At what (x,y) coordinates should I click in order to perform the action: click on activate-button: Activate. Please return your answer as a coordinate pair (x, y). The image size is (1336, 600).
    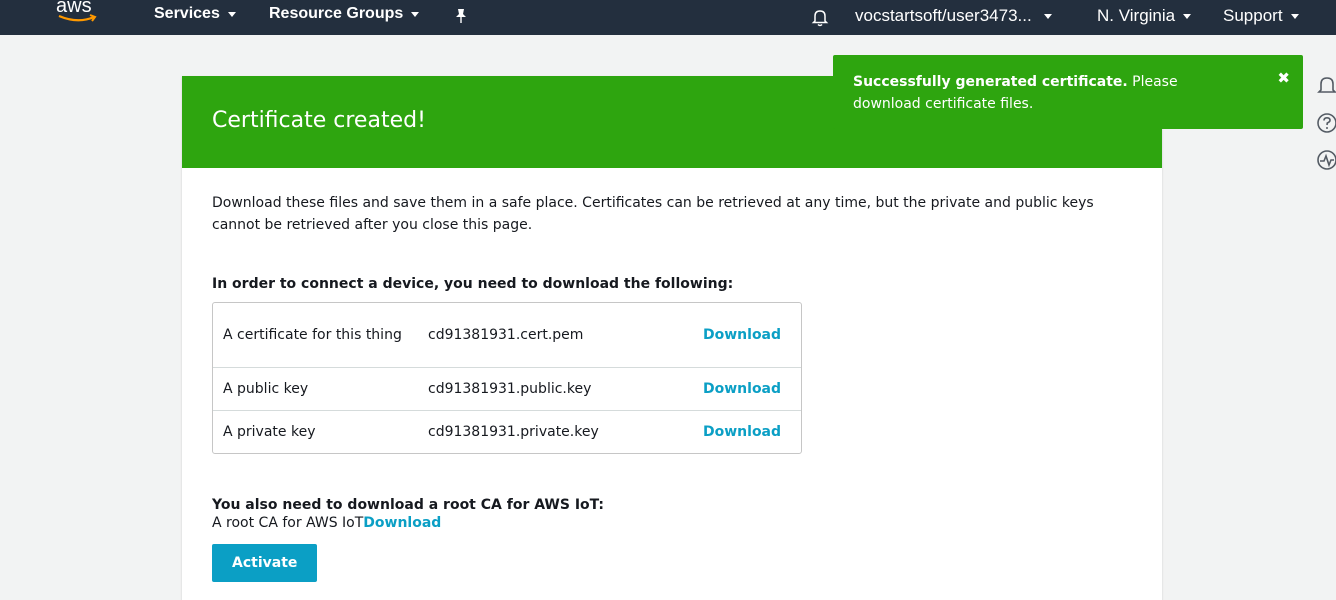
    Looking at the image, I should click on (265, 563).